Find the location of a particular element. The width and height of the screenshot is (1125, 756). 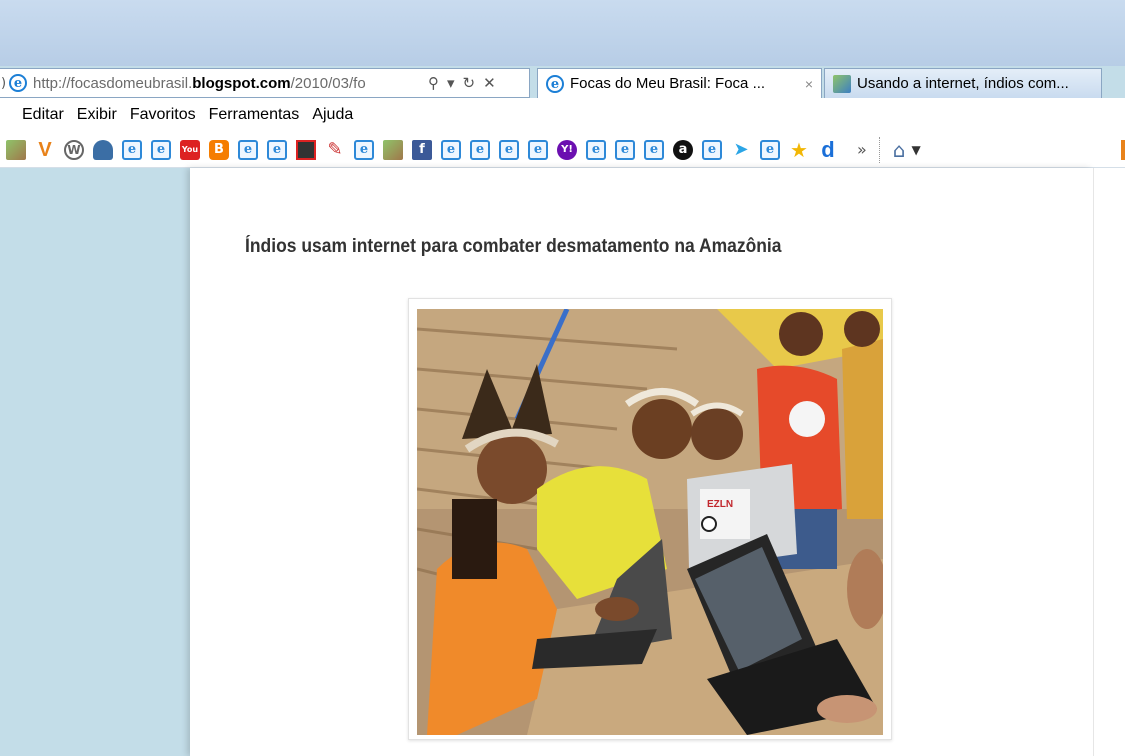

ie-tab-icon: e is located at coordinates (555, 83).